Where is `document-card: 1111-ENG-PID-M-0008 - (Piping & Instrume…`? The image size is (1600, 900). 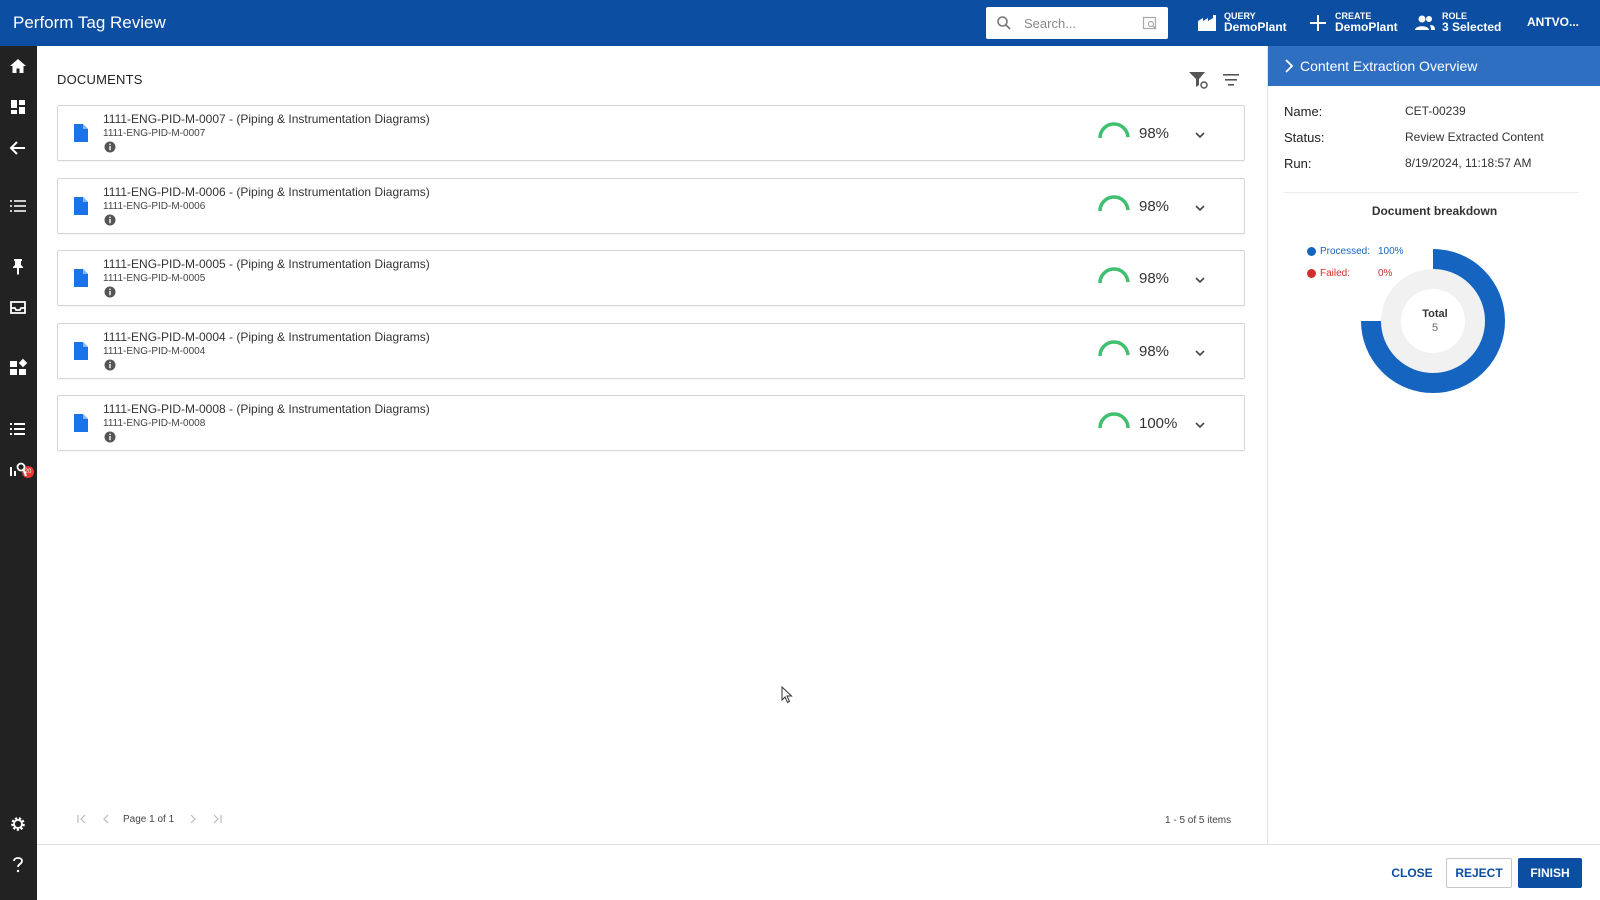
document-card: 1111-ENG-PID-M-0008 - (Piping & Instrume… is located at coordinates (651, 423).